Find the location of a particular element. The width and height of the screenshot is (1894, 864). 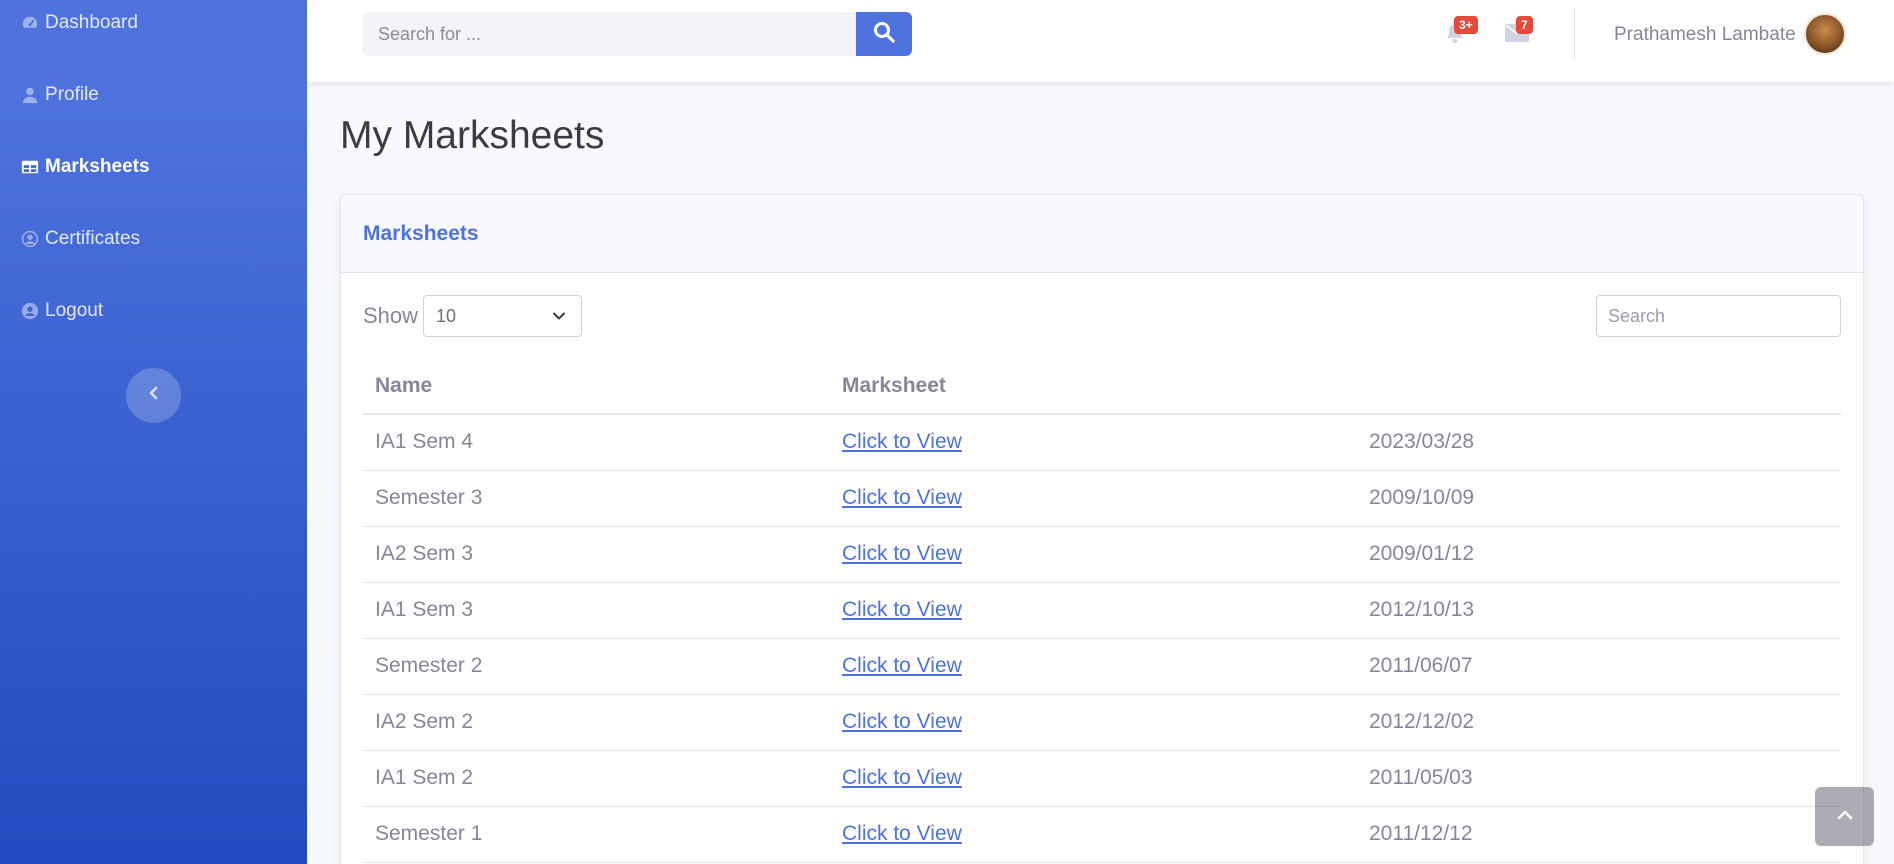

row-name: Semester 3 is located at coordinates (596, 498).